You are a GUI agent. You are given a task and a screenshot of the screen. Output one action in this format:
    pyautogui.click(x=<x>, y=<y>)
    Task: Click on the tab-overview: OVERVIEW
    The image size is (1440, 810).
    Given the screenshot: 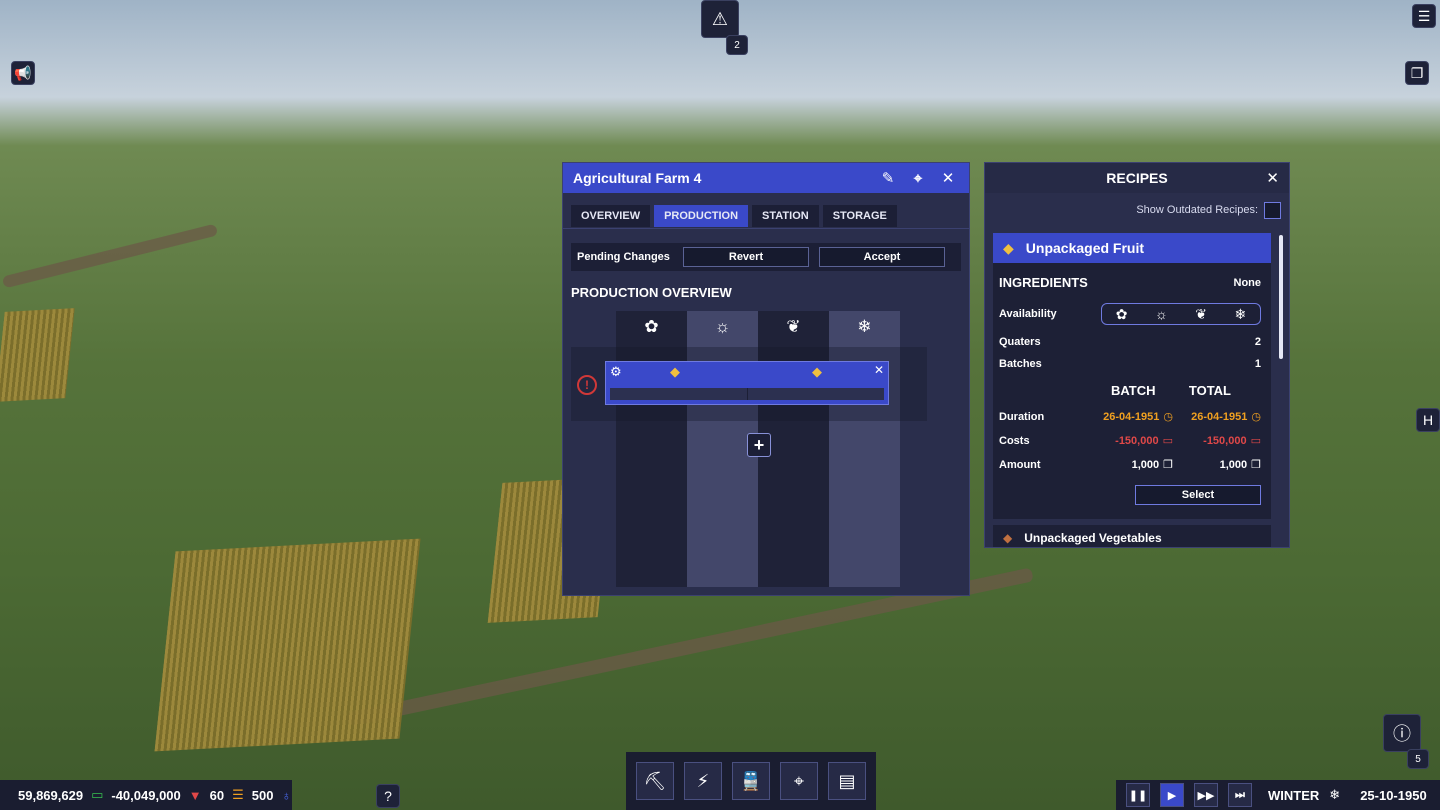 What is the action you would take?
    pyautogui.click(x=611, y=216)
    